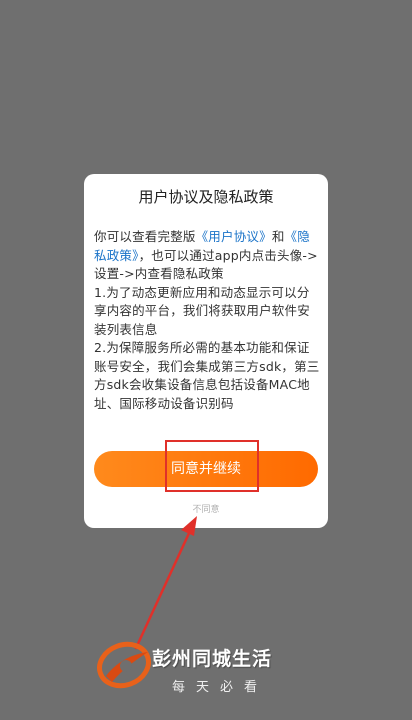 The image size is (412, 720). I want to click on policy-item-1: 1.为了动态更新应用和动态显示可以分享内容的平台，我们将获取用户软件安装列表信息, so click(202, 310).